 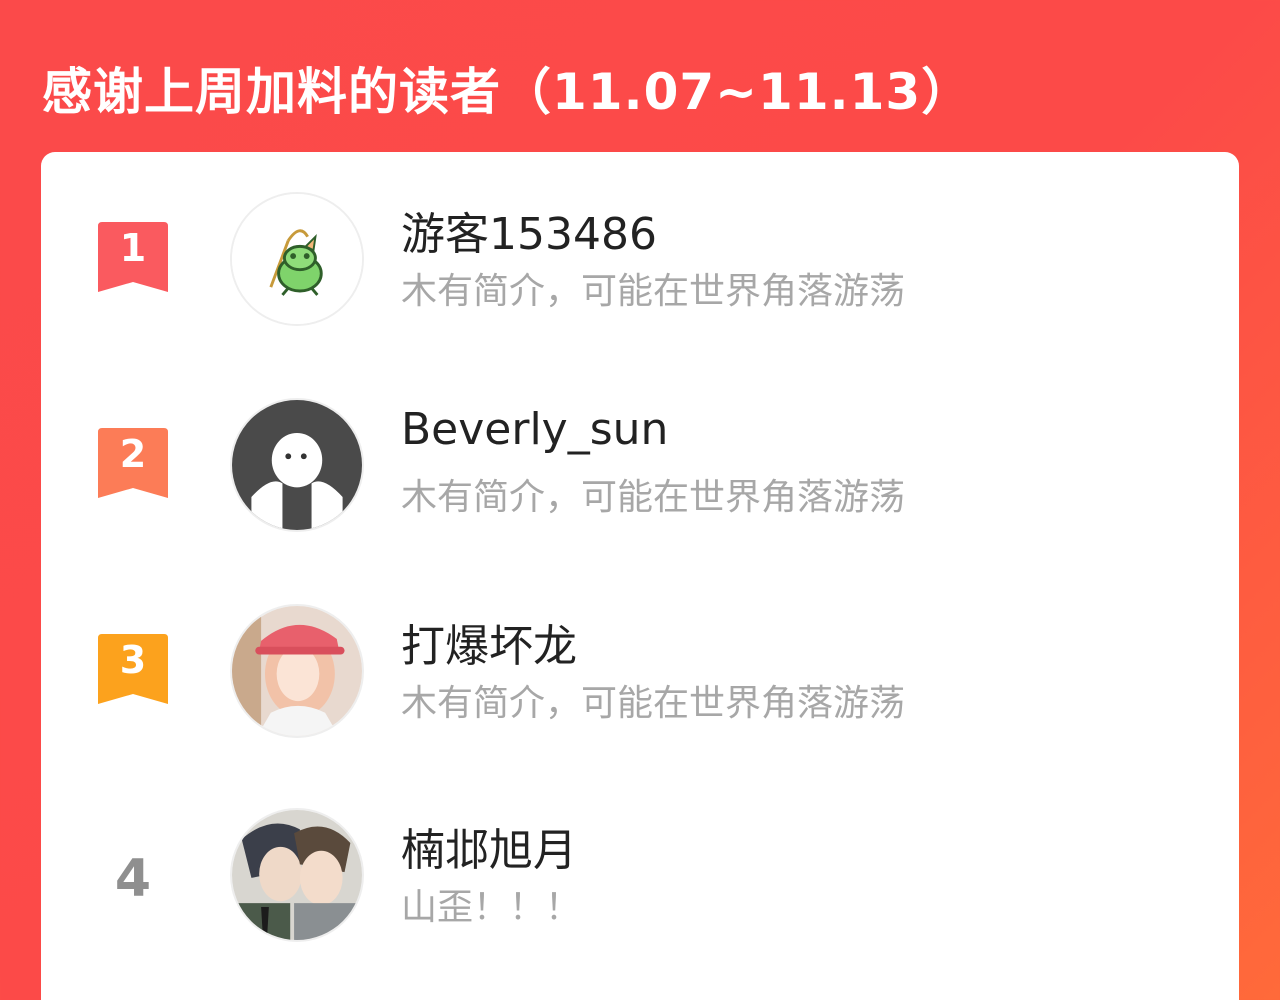 What do you see at coordinates (534, 429) in the screenshot?
I see `reader-name: Beverly_sun` at bounding box center [534, 429].